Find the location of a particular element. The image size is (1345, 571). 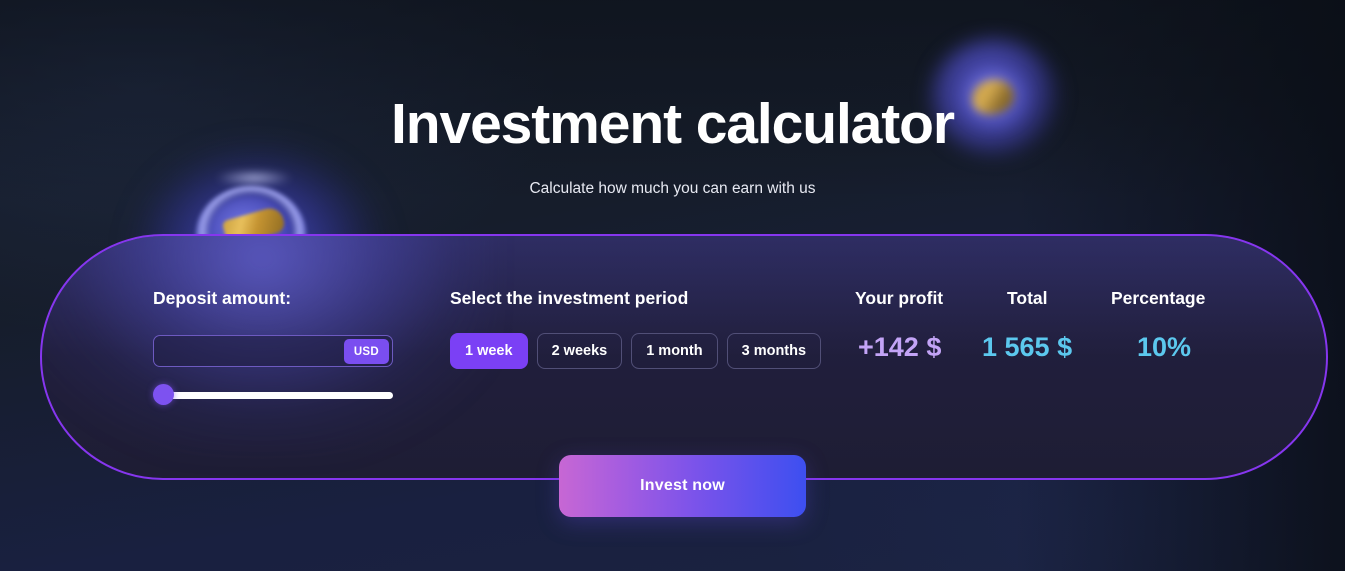

deposit-amount-slider is located at coordinates (273, 395).